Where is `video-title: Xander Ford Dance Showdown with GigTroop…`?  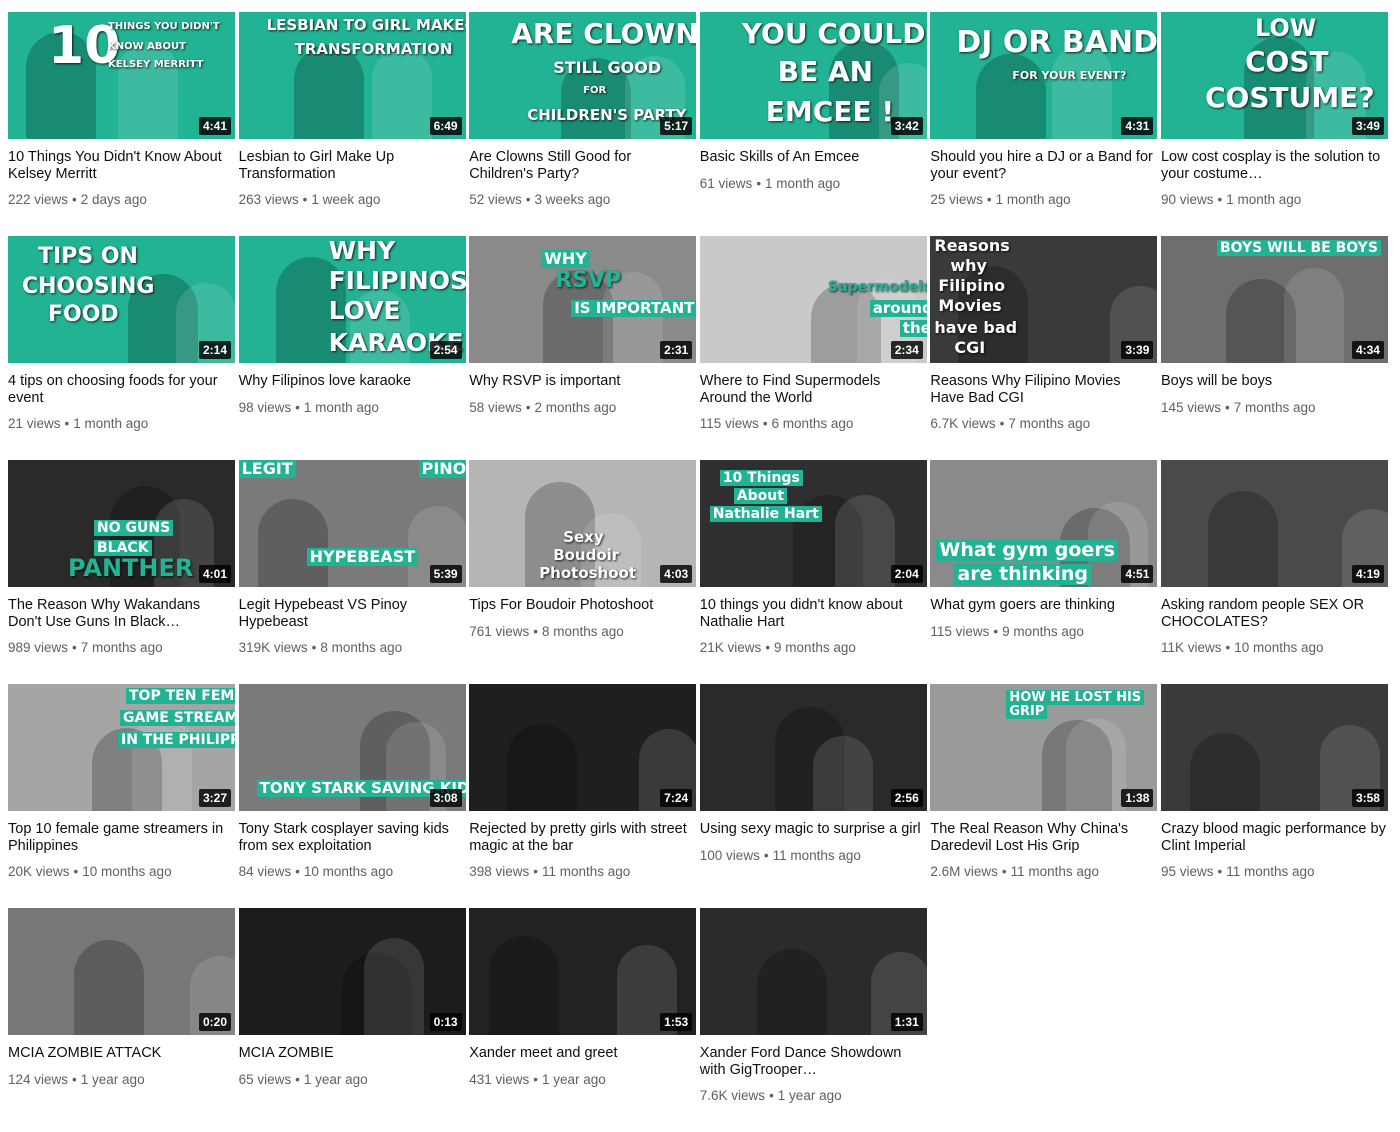 video-title: Xander Ford Dance Showdown with GigTroop… is located at coordinates (813, 1061).